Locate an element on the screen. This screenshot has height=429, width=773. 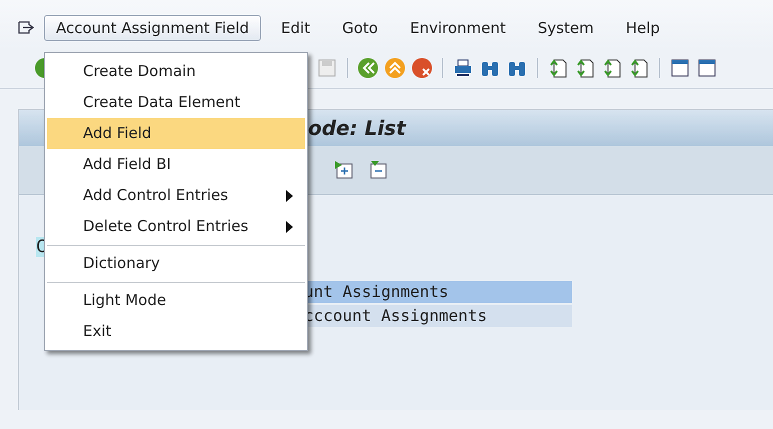
menu-option: Light Mode is located at coordinates (176, 299).